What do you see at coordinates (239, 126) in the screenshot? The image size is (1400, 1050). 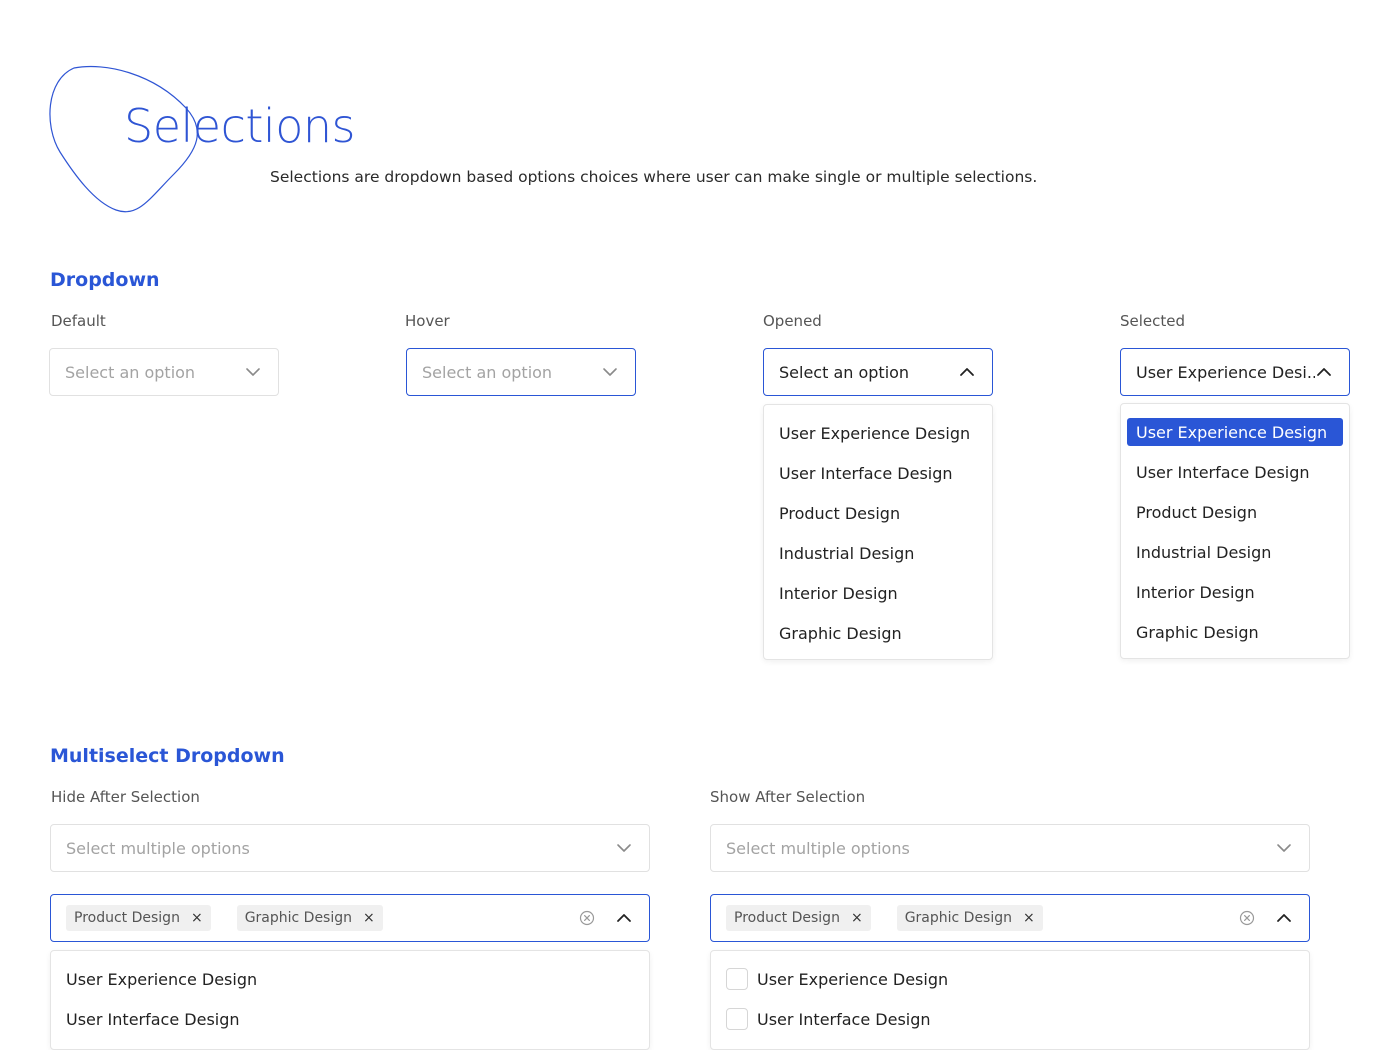 I see `page-title: Selections` at bounding box center [239, 126].